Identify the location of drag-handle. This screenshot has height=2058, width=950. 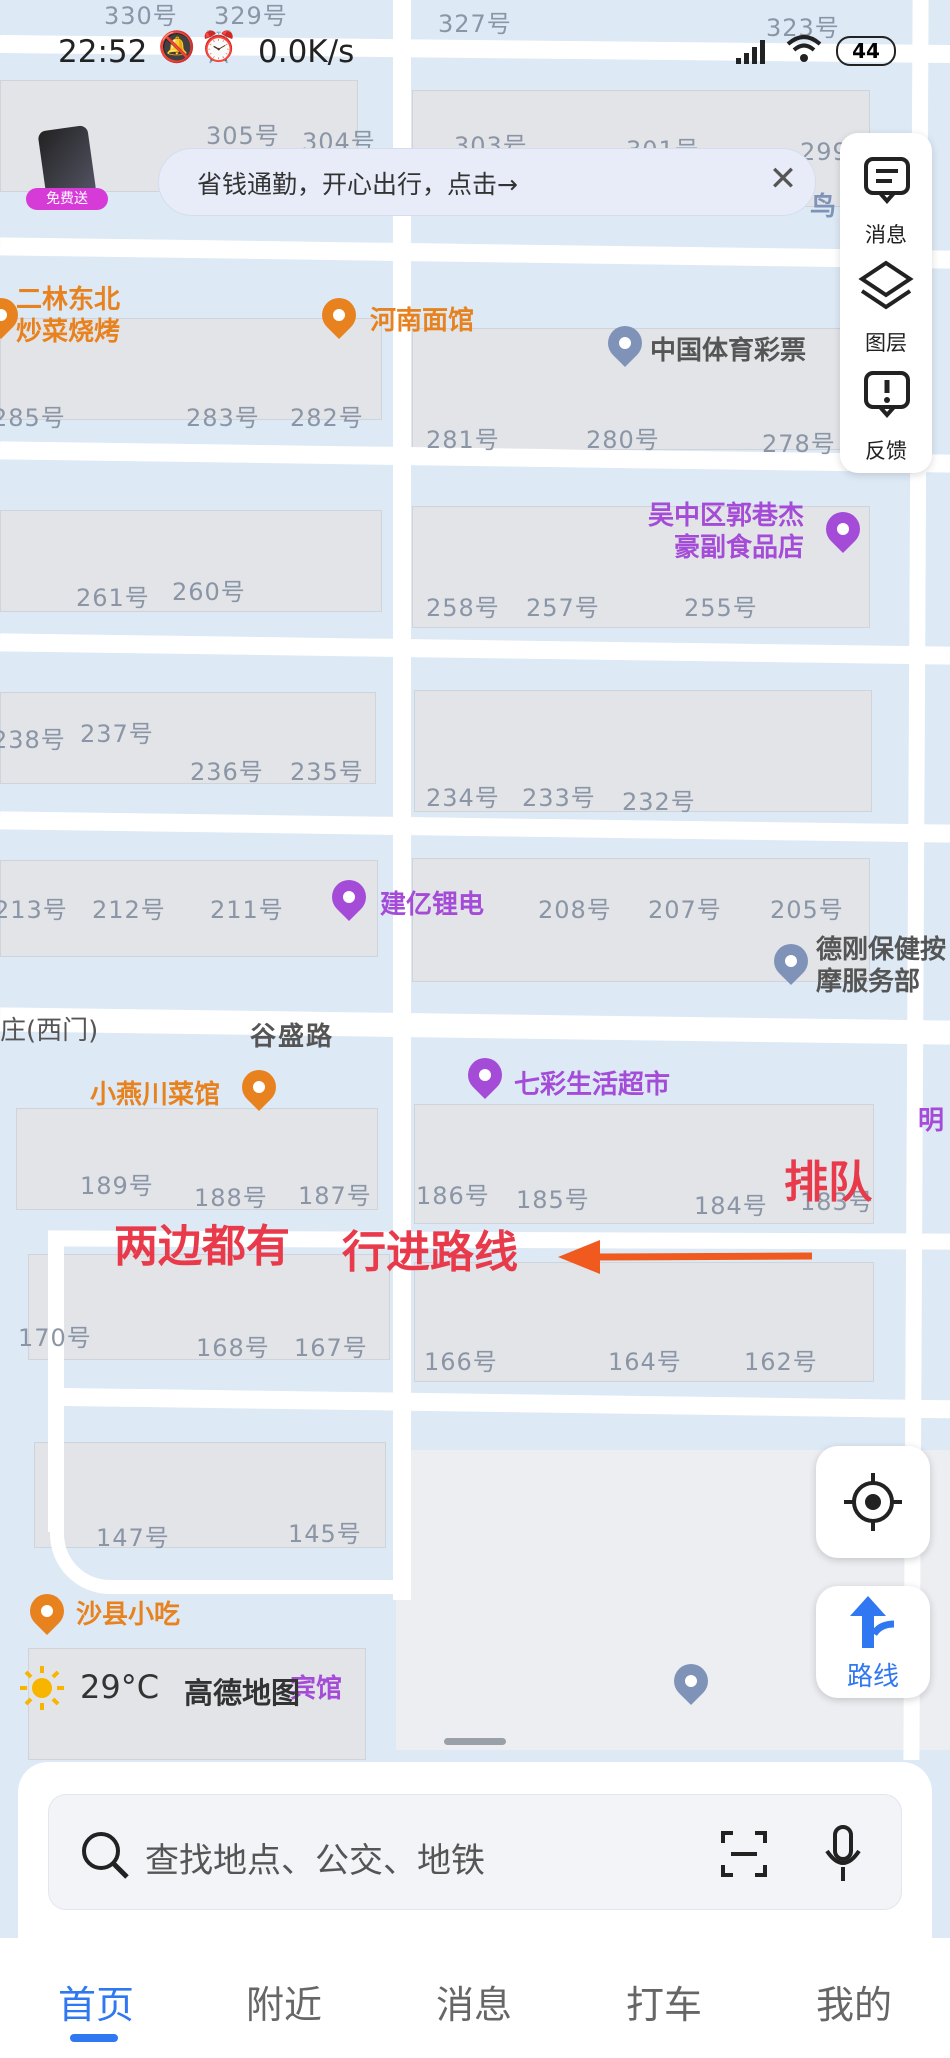
(475, 1741).